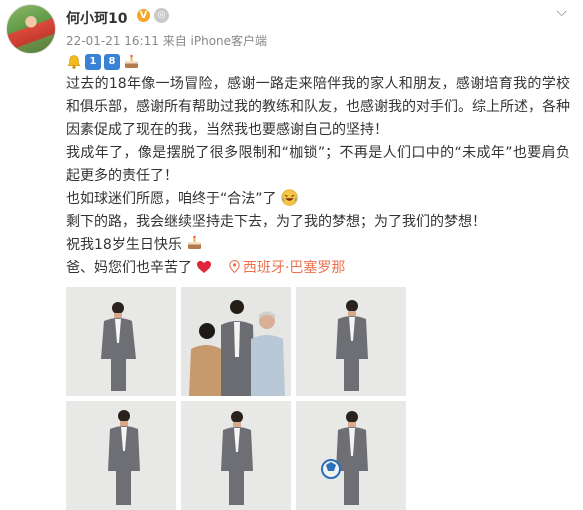 This screenshot has width=583, height=510. I want to click on suit-portrait-with-parents-icon, so click(236, 341).